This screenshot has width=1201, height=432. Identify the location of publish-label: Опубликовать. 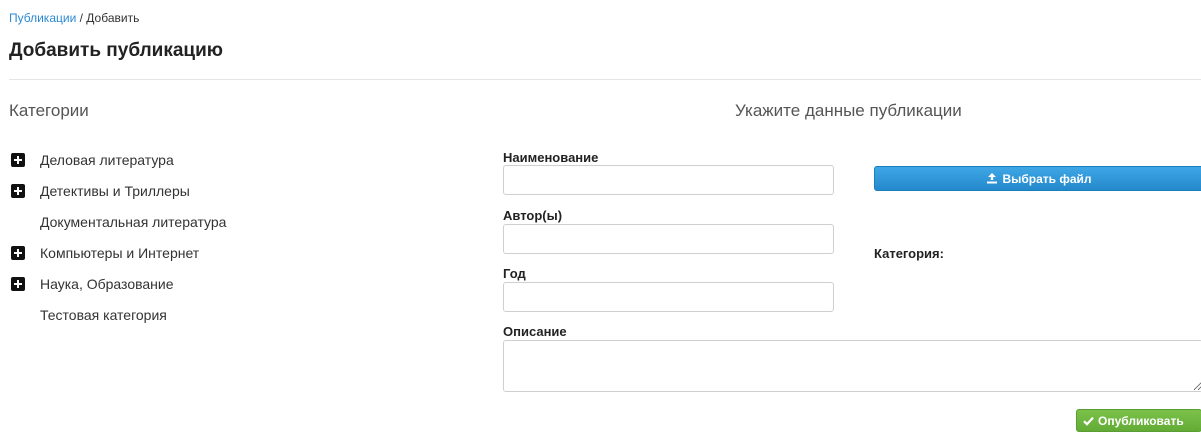
(1141, 420).